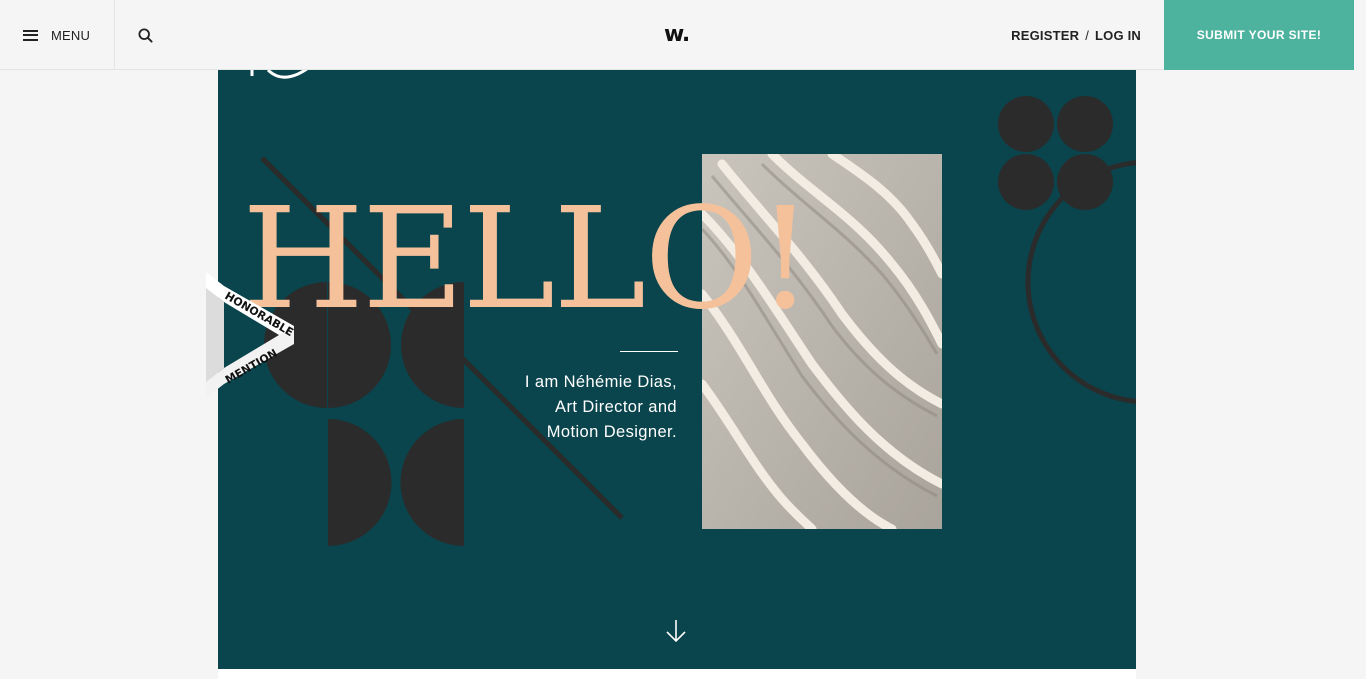  What do you see at coordinates (527, 259) in the screenshot?
I see `hero-headline: HELLO!` at bounding box center [527, 259].